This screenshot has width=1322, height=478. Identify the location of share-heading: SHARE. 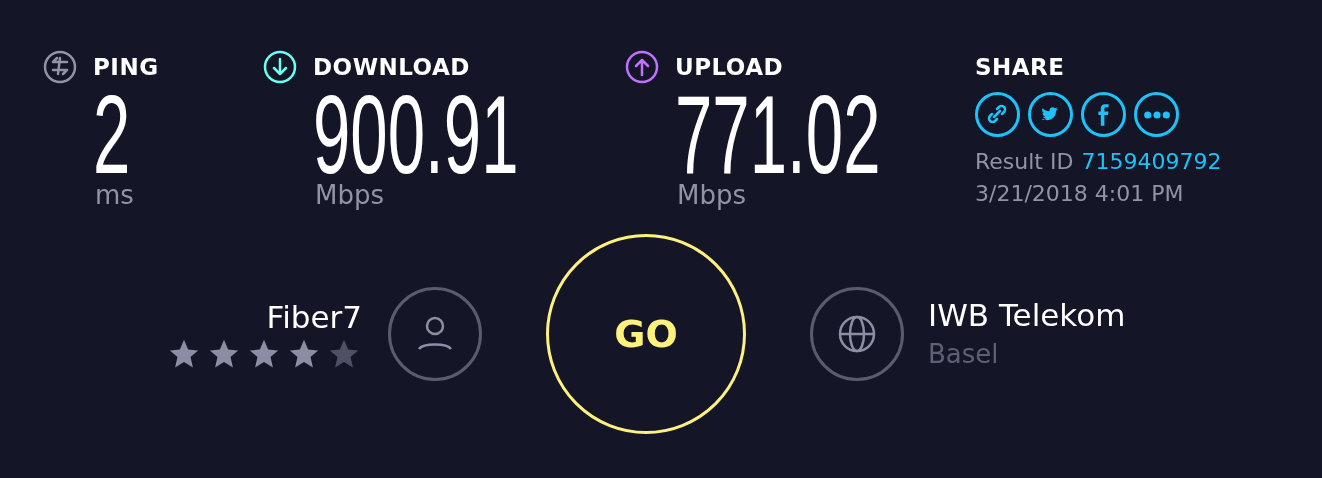
(1020, 67).